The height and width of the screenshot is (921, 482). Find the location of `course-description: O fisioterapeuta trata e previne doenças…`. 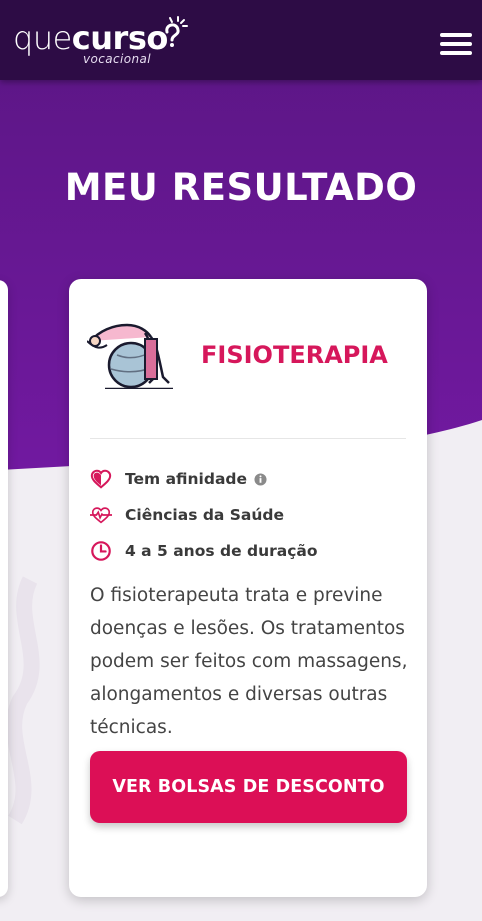

course-description: O fisioterapeuta trata e previne doenças… is located at coordinates (249, 661).